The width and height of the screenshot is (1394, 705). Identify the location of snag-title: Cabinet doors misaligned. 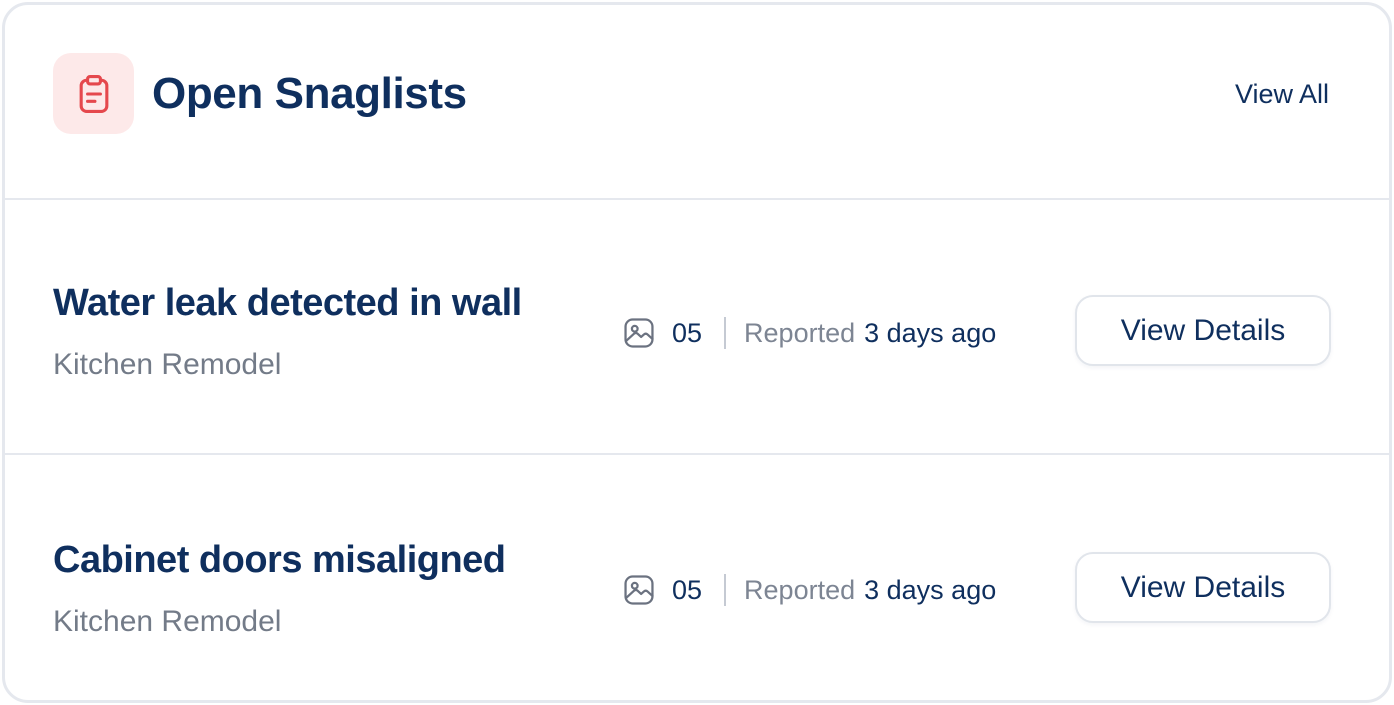
(279, 560).